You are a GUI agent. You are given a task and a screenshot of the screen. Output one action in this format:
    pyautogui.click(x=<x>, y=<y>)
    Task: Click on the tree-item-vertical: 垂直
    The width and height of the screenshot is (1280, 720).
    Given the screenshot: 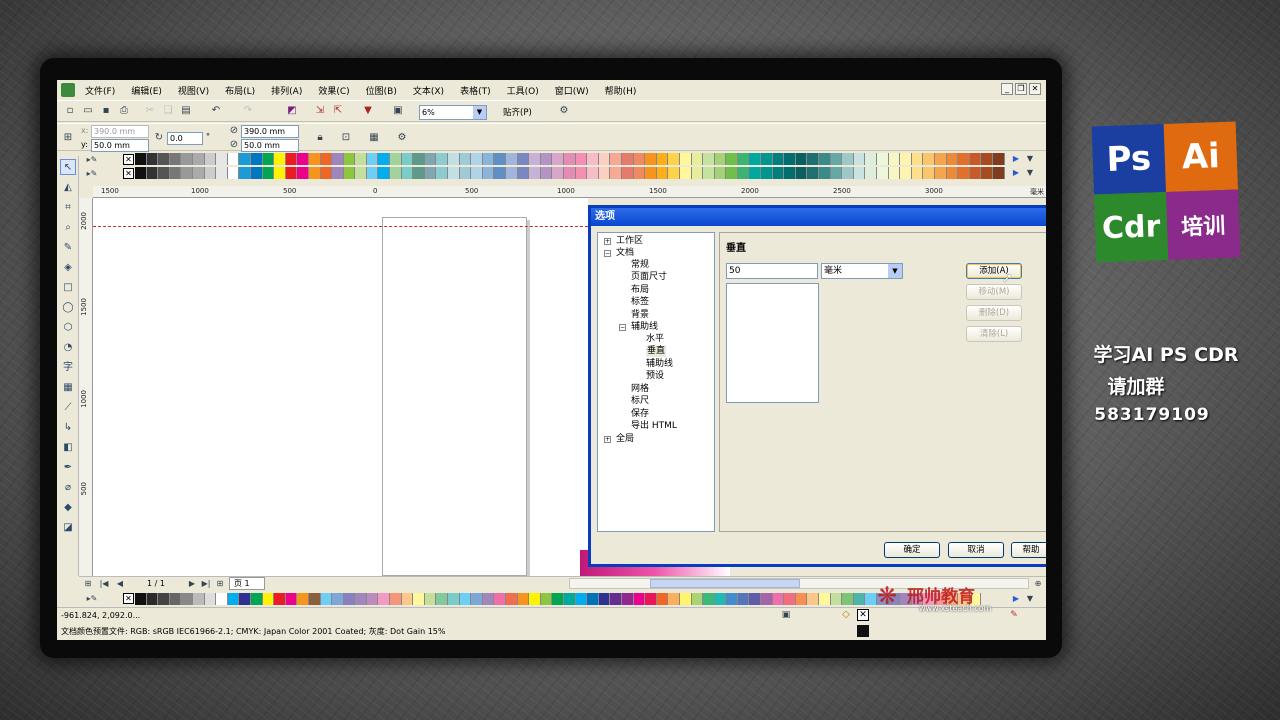 What is the action you would take?
    pyautogui.click(x=656, y=351)
    